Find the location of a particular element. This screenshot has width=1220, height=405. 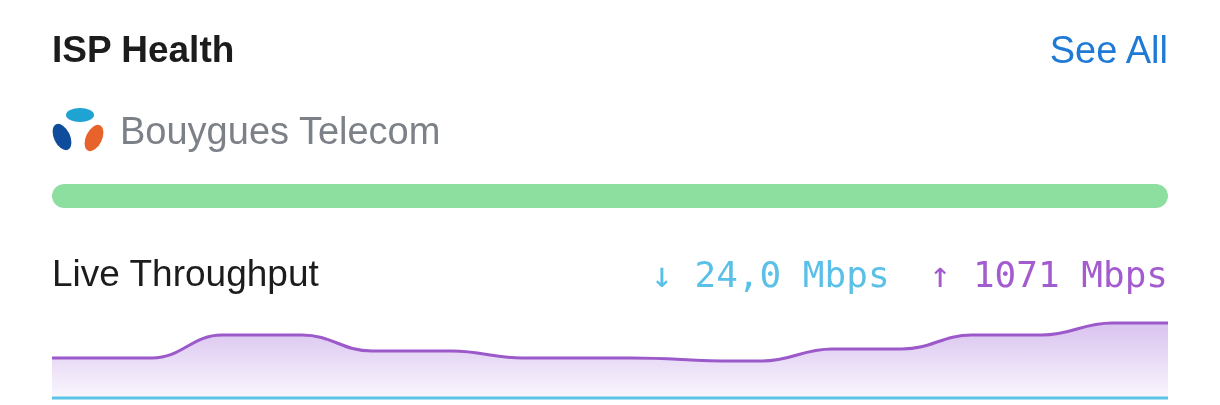

see-all-link: See All is located at coordinates (1108, 50).